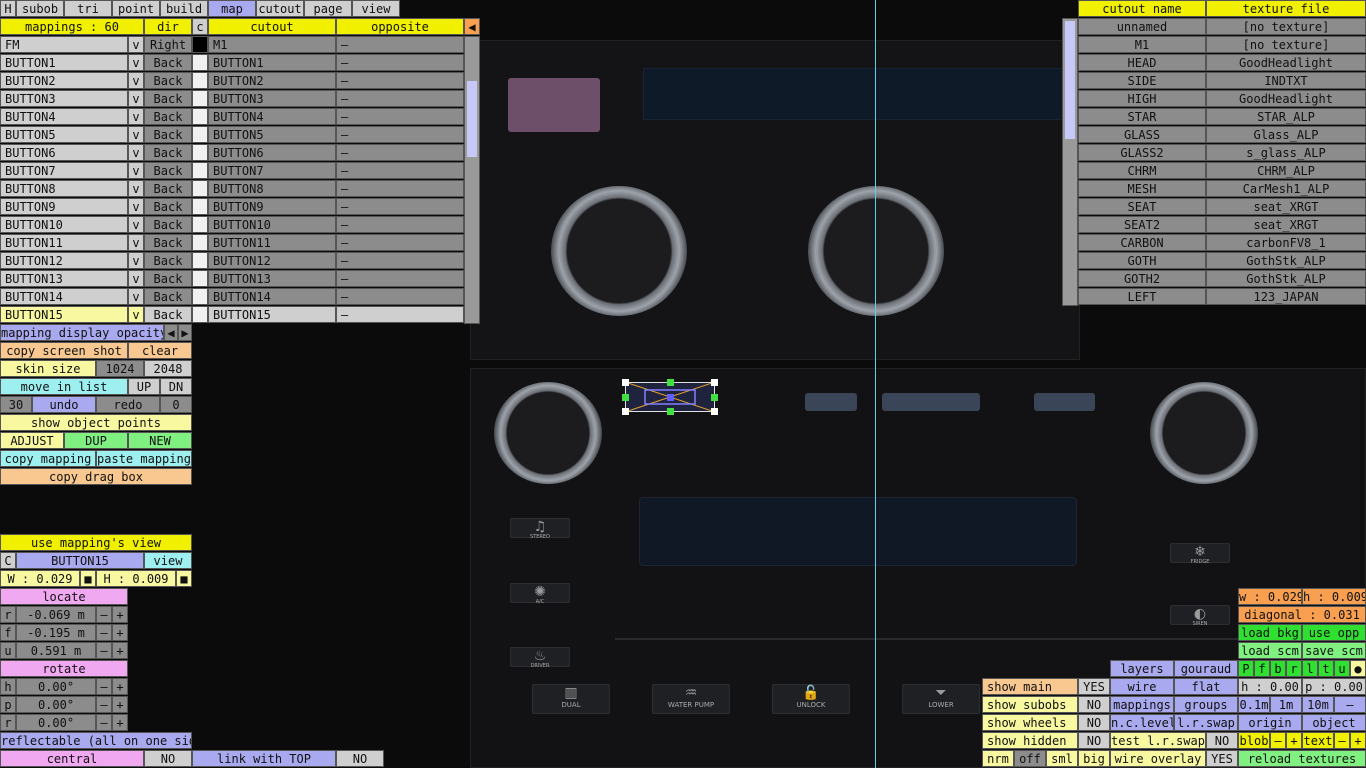 This screenshot has width=1366, height=768. I want to click on layers-button: layers, so click(1142, 668).